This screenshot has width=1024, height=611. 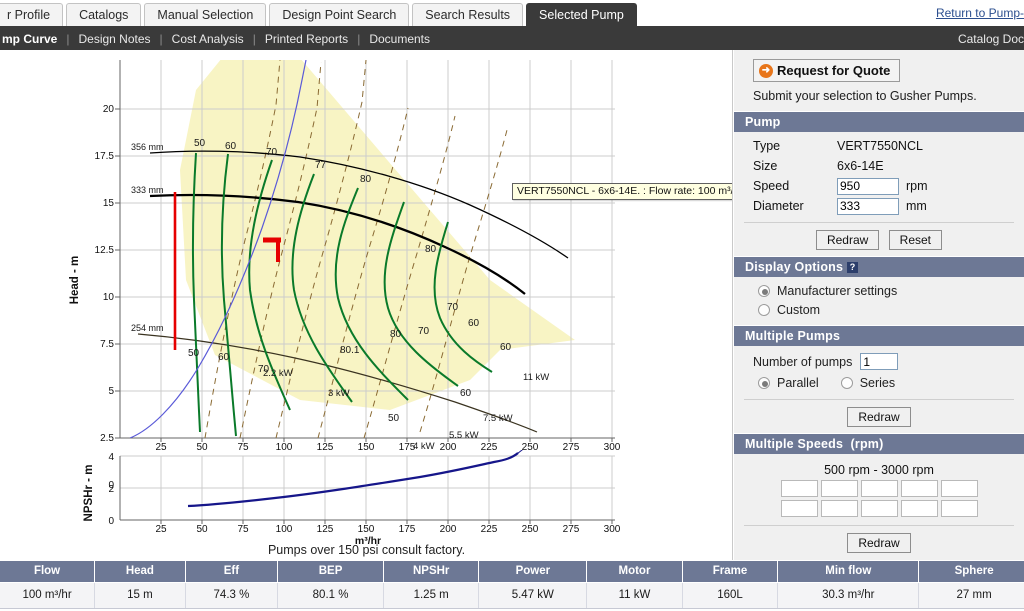 I want to click on return-to-pump-link: Return to Pump-, so click(x=980, y=13).